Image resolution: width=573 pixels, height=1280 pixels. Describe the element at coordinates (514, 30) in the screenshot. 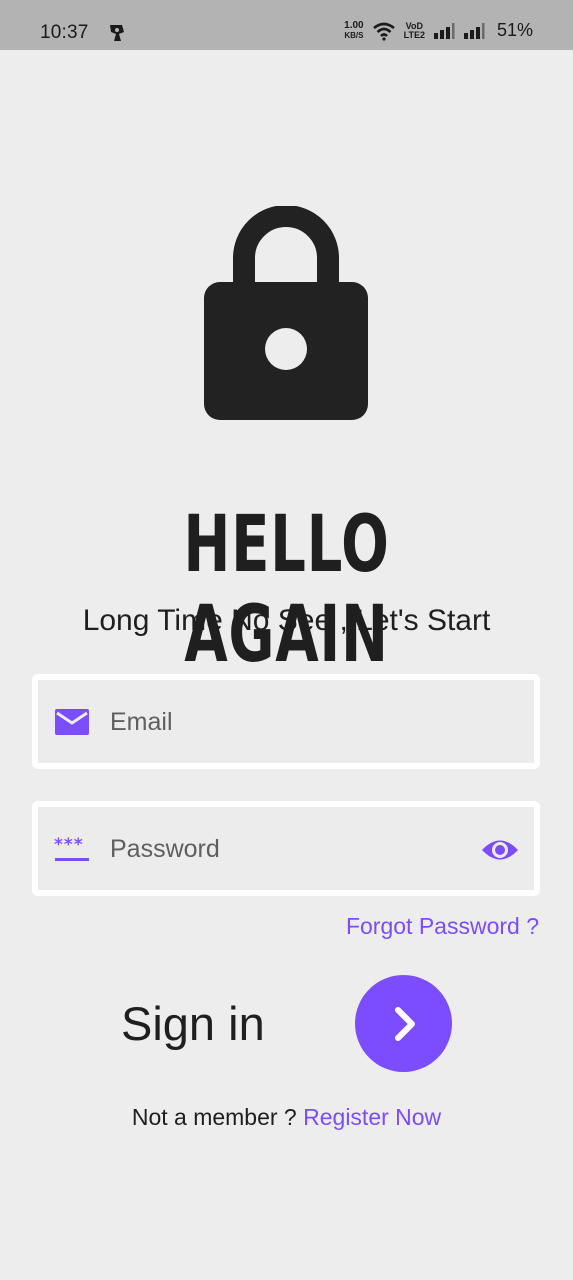

I see `battery-level: 51%` at that location.